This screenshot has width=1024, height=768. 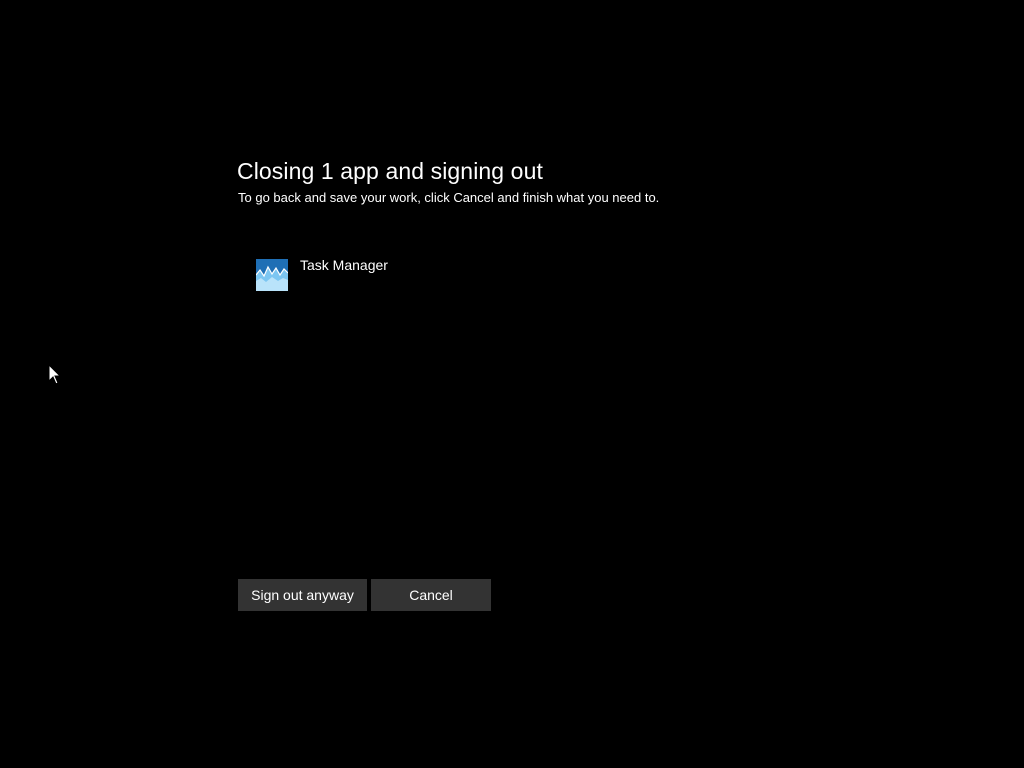 I want to click on mouse-pointer-icon, so click(x=55, y=374).